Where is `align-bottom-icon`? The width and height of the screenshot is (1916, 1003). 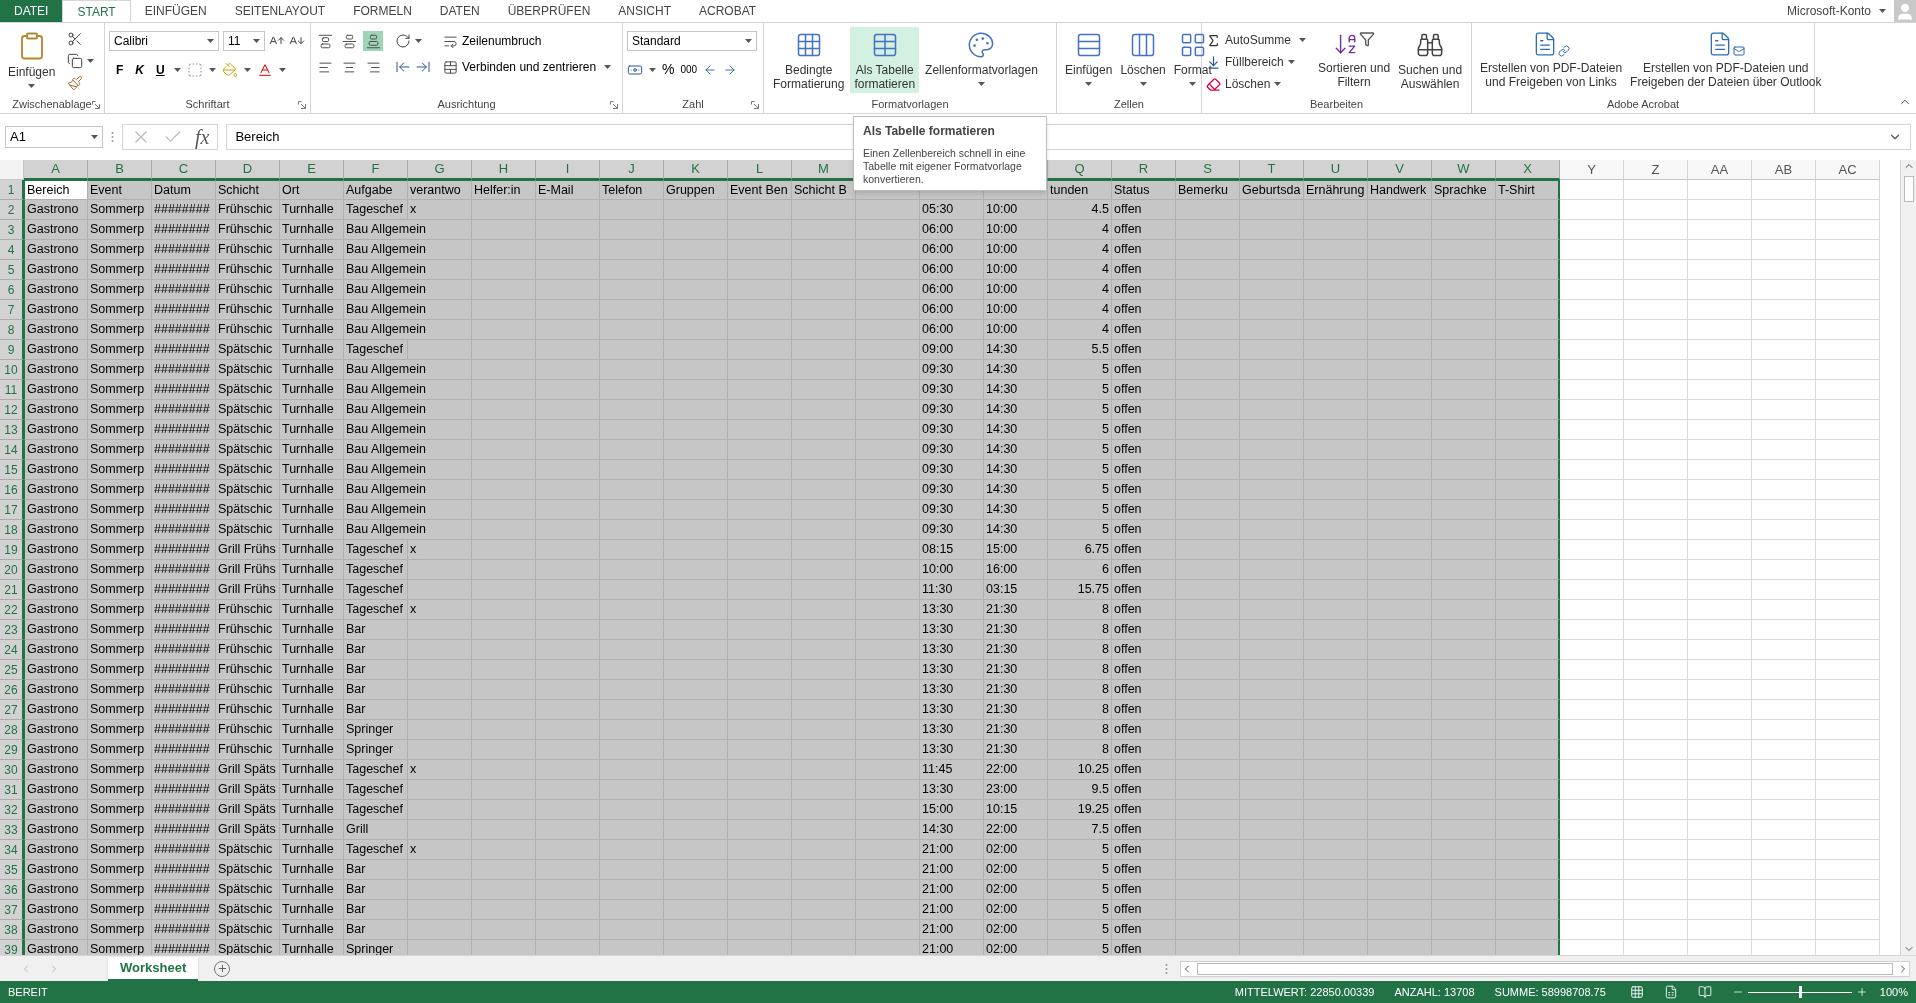
align-bottom-icon is located at coordinates (373, 41).